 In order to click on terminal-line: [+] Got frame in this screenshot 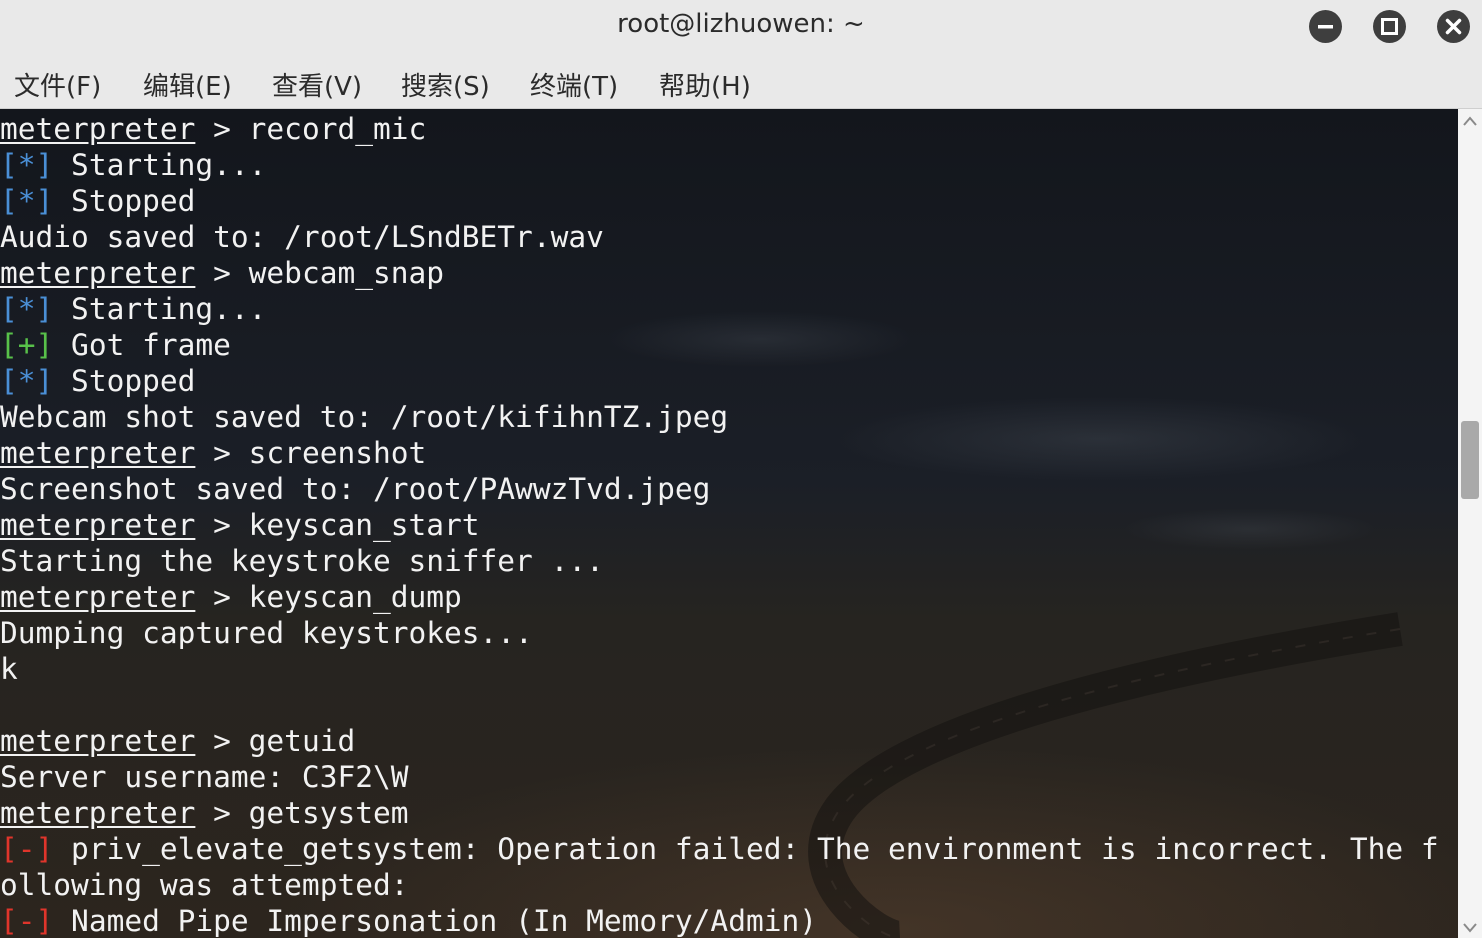, I will do `click(115, 345)`.